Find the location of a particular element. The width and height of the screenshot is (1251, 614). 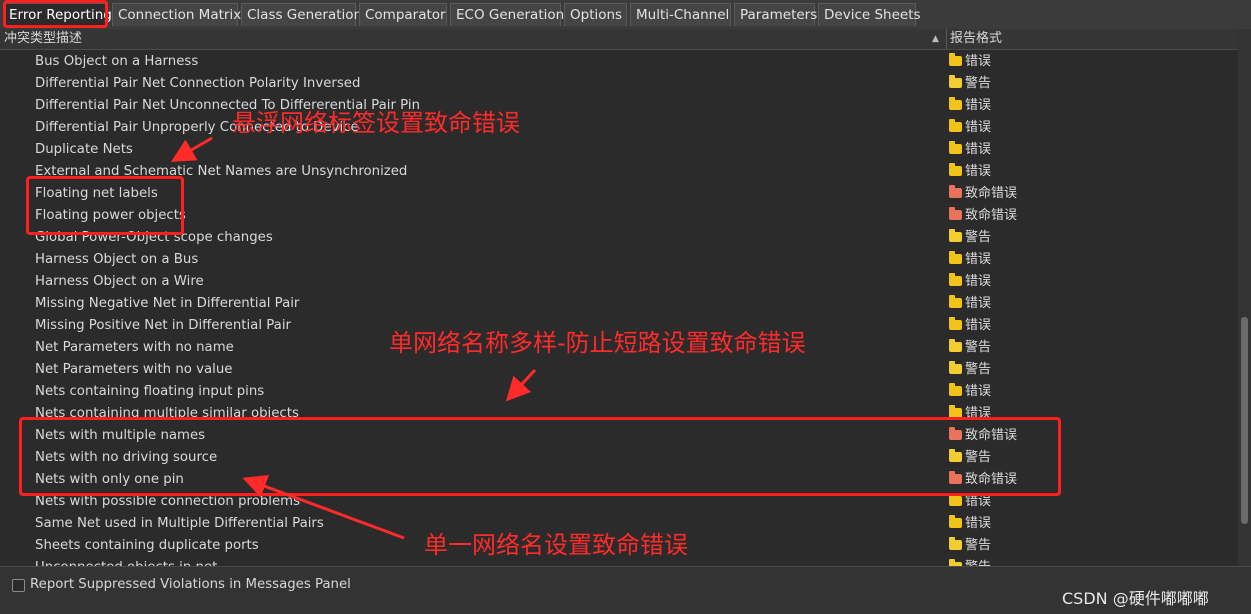

arrow-one-pin is located at coordinates (323, 507).